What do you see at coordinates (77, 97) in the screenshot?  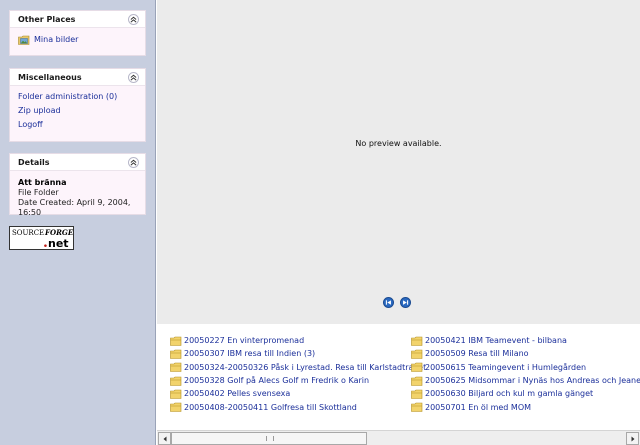 I see `folder-administration-link: Folder administration (0)` at bounding box center [77, 97].